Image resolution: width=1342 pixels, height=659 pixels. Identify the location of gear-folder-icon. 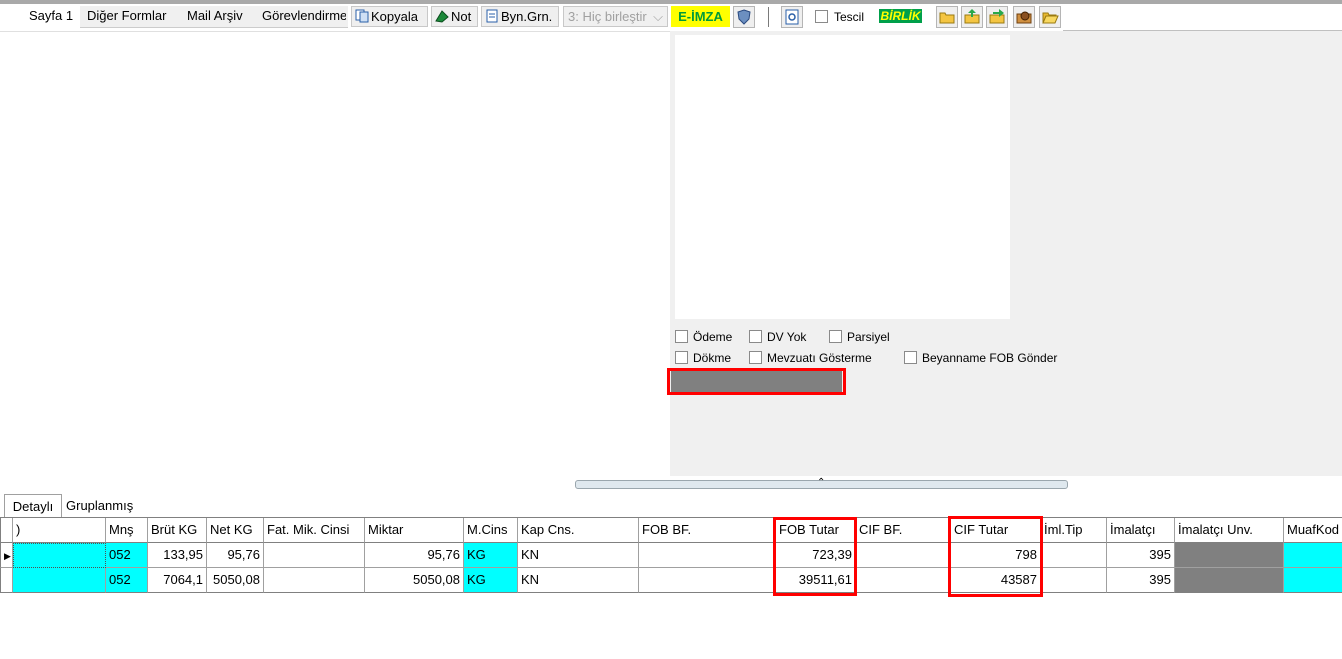
(1024, 17).